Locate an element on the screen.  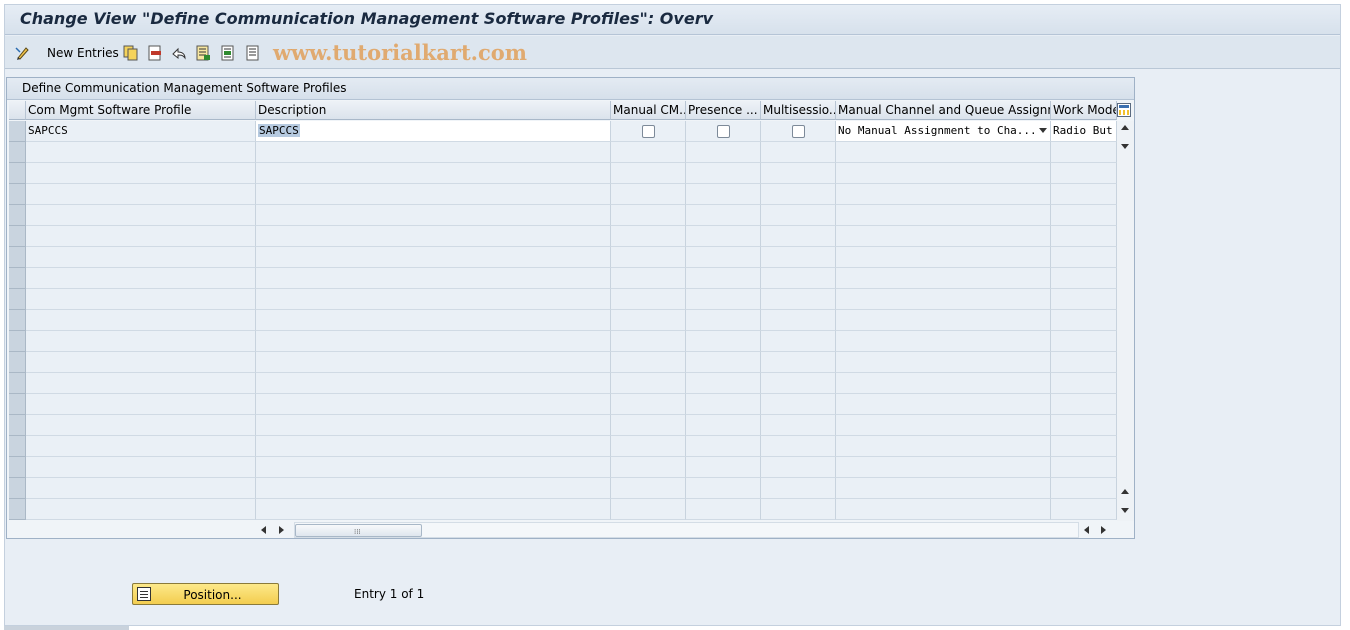
description-input: SAPCCS is located at coordinates (433, 131).